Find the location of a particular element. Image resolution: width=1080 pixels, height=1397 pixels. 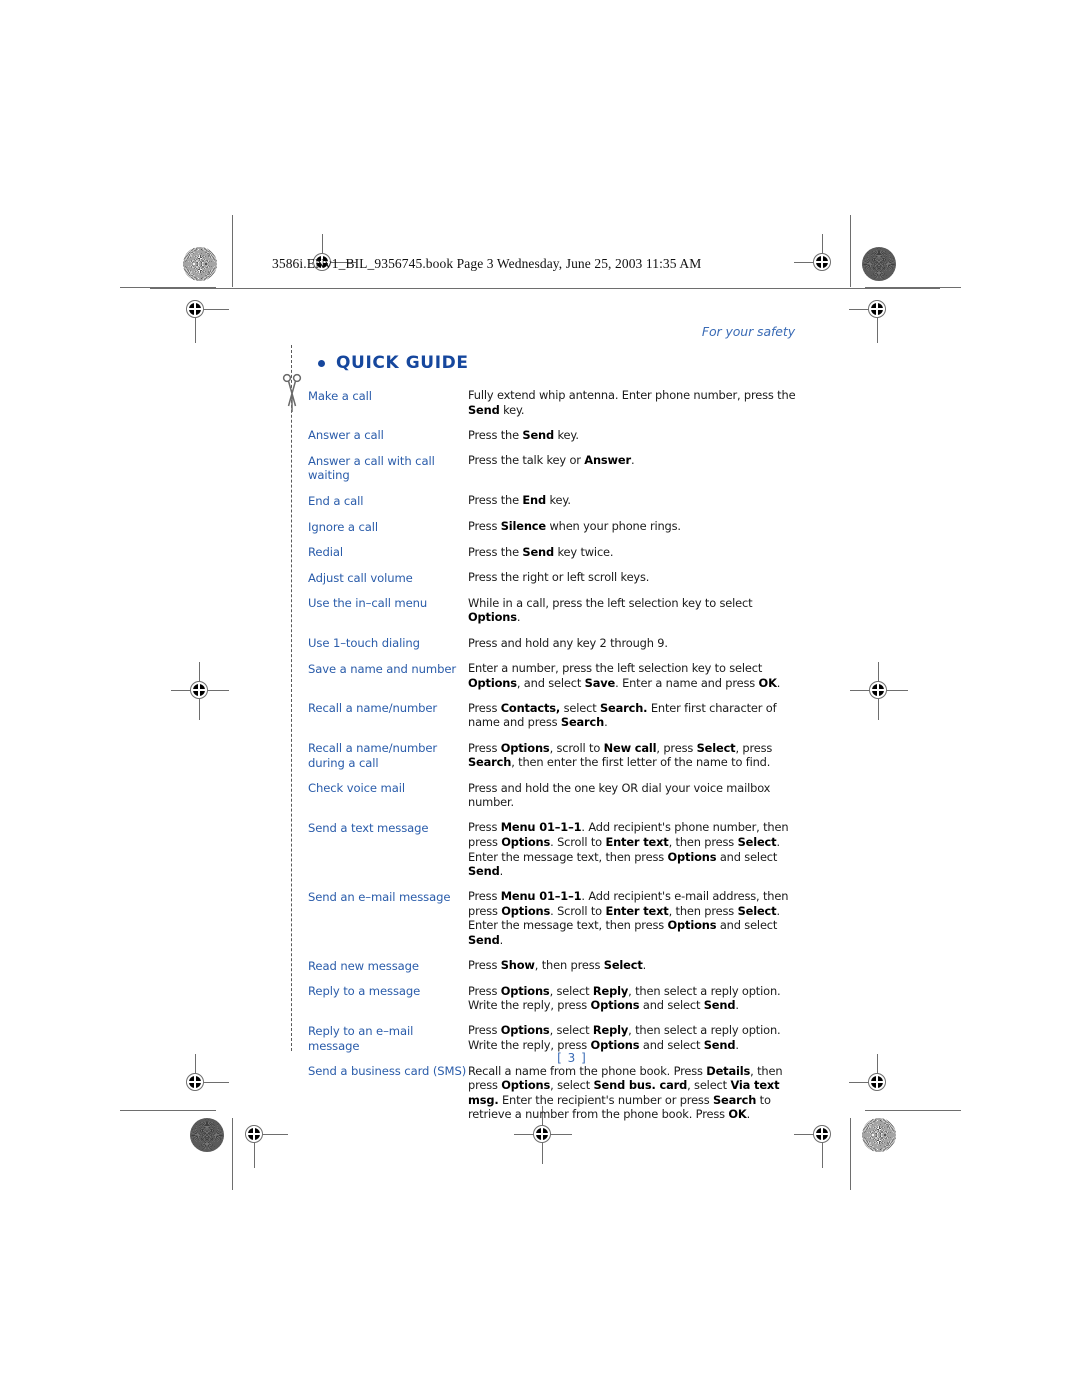

guide-description: Press the talk key or Answer. is located at coordinates (551, 460).